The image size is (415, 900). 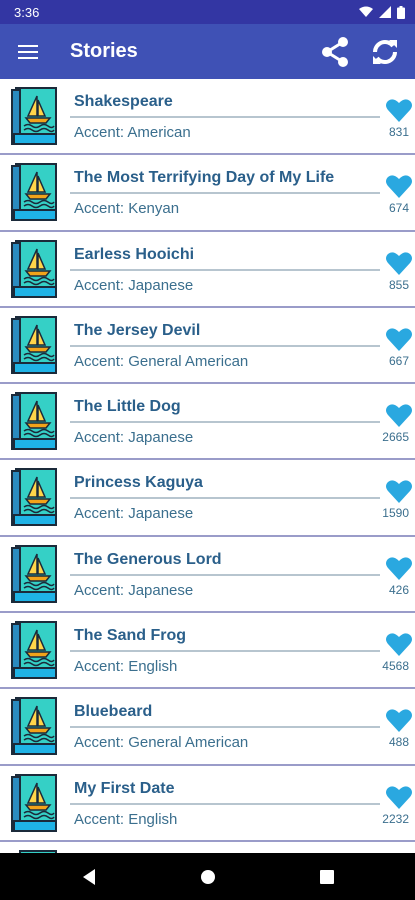 What do you see at coordinates (132, 132) in the screenshot?
I see `story-accent: Accent: American` at bounding box center [132, 132].